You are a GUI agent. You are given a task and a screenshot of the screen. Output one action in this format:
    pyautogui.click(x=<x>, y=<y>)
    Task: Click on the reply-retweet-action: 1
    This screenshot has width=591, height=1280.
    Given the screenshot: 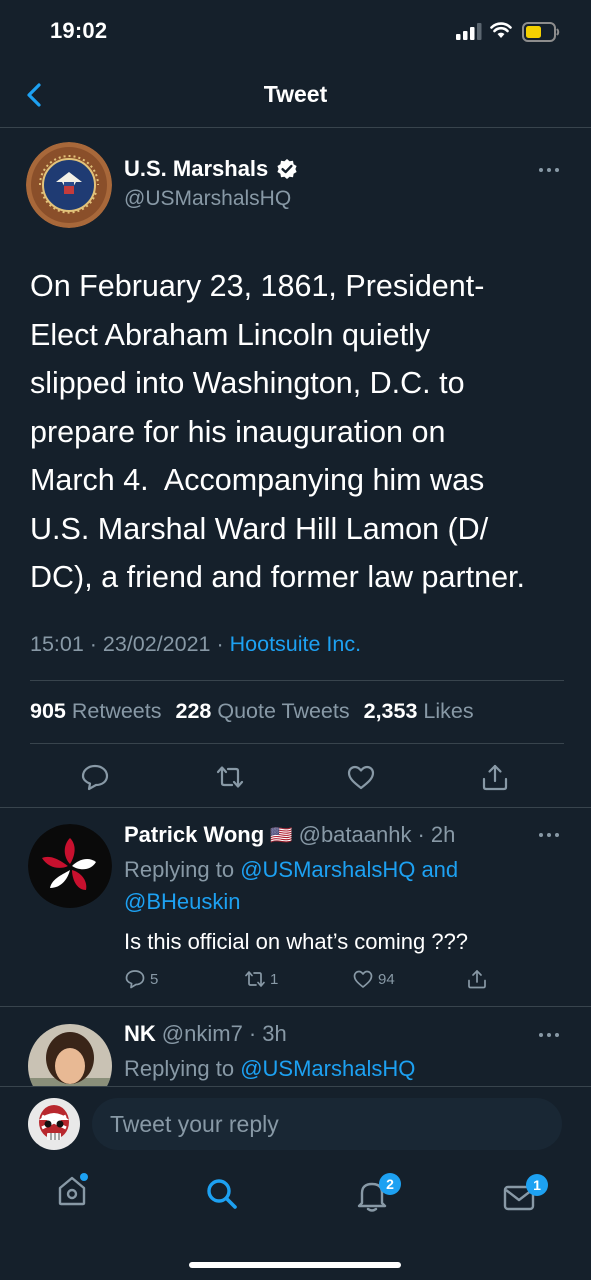 What is the action you would take?
    pyautogui.click(x=261, y=979)
    